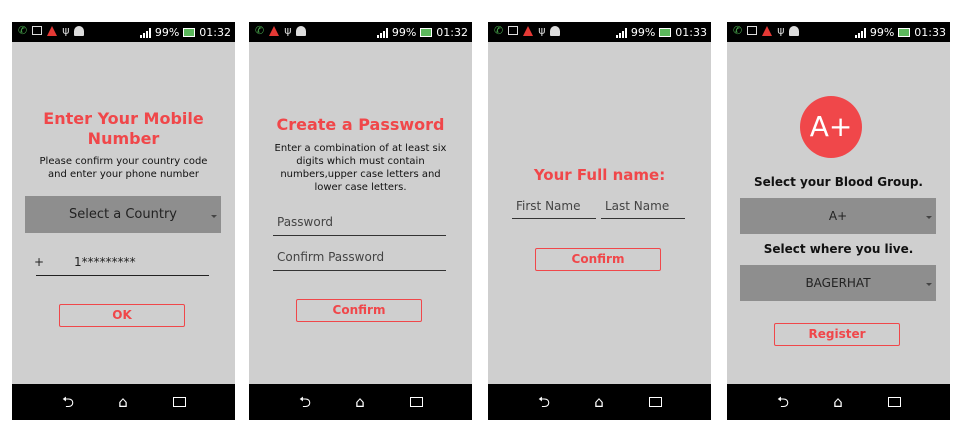 This screenshot has height=441, width=963. I want to click on last-name-input: Last Name, so click(643, 208).